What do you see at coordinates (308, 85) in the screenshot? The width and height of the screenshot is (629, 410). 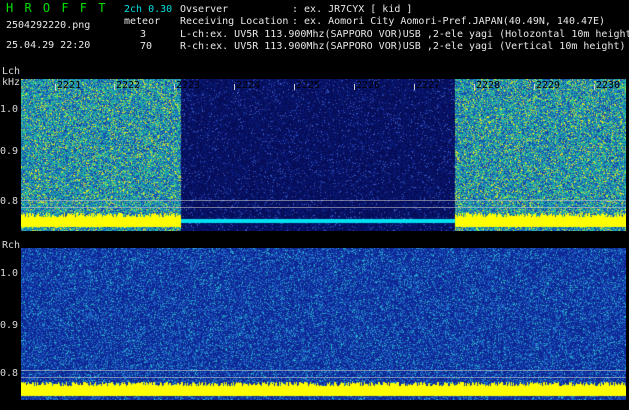 I see `time-label: 2225` at bounding box center [308, 85].